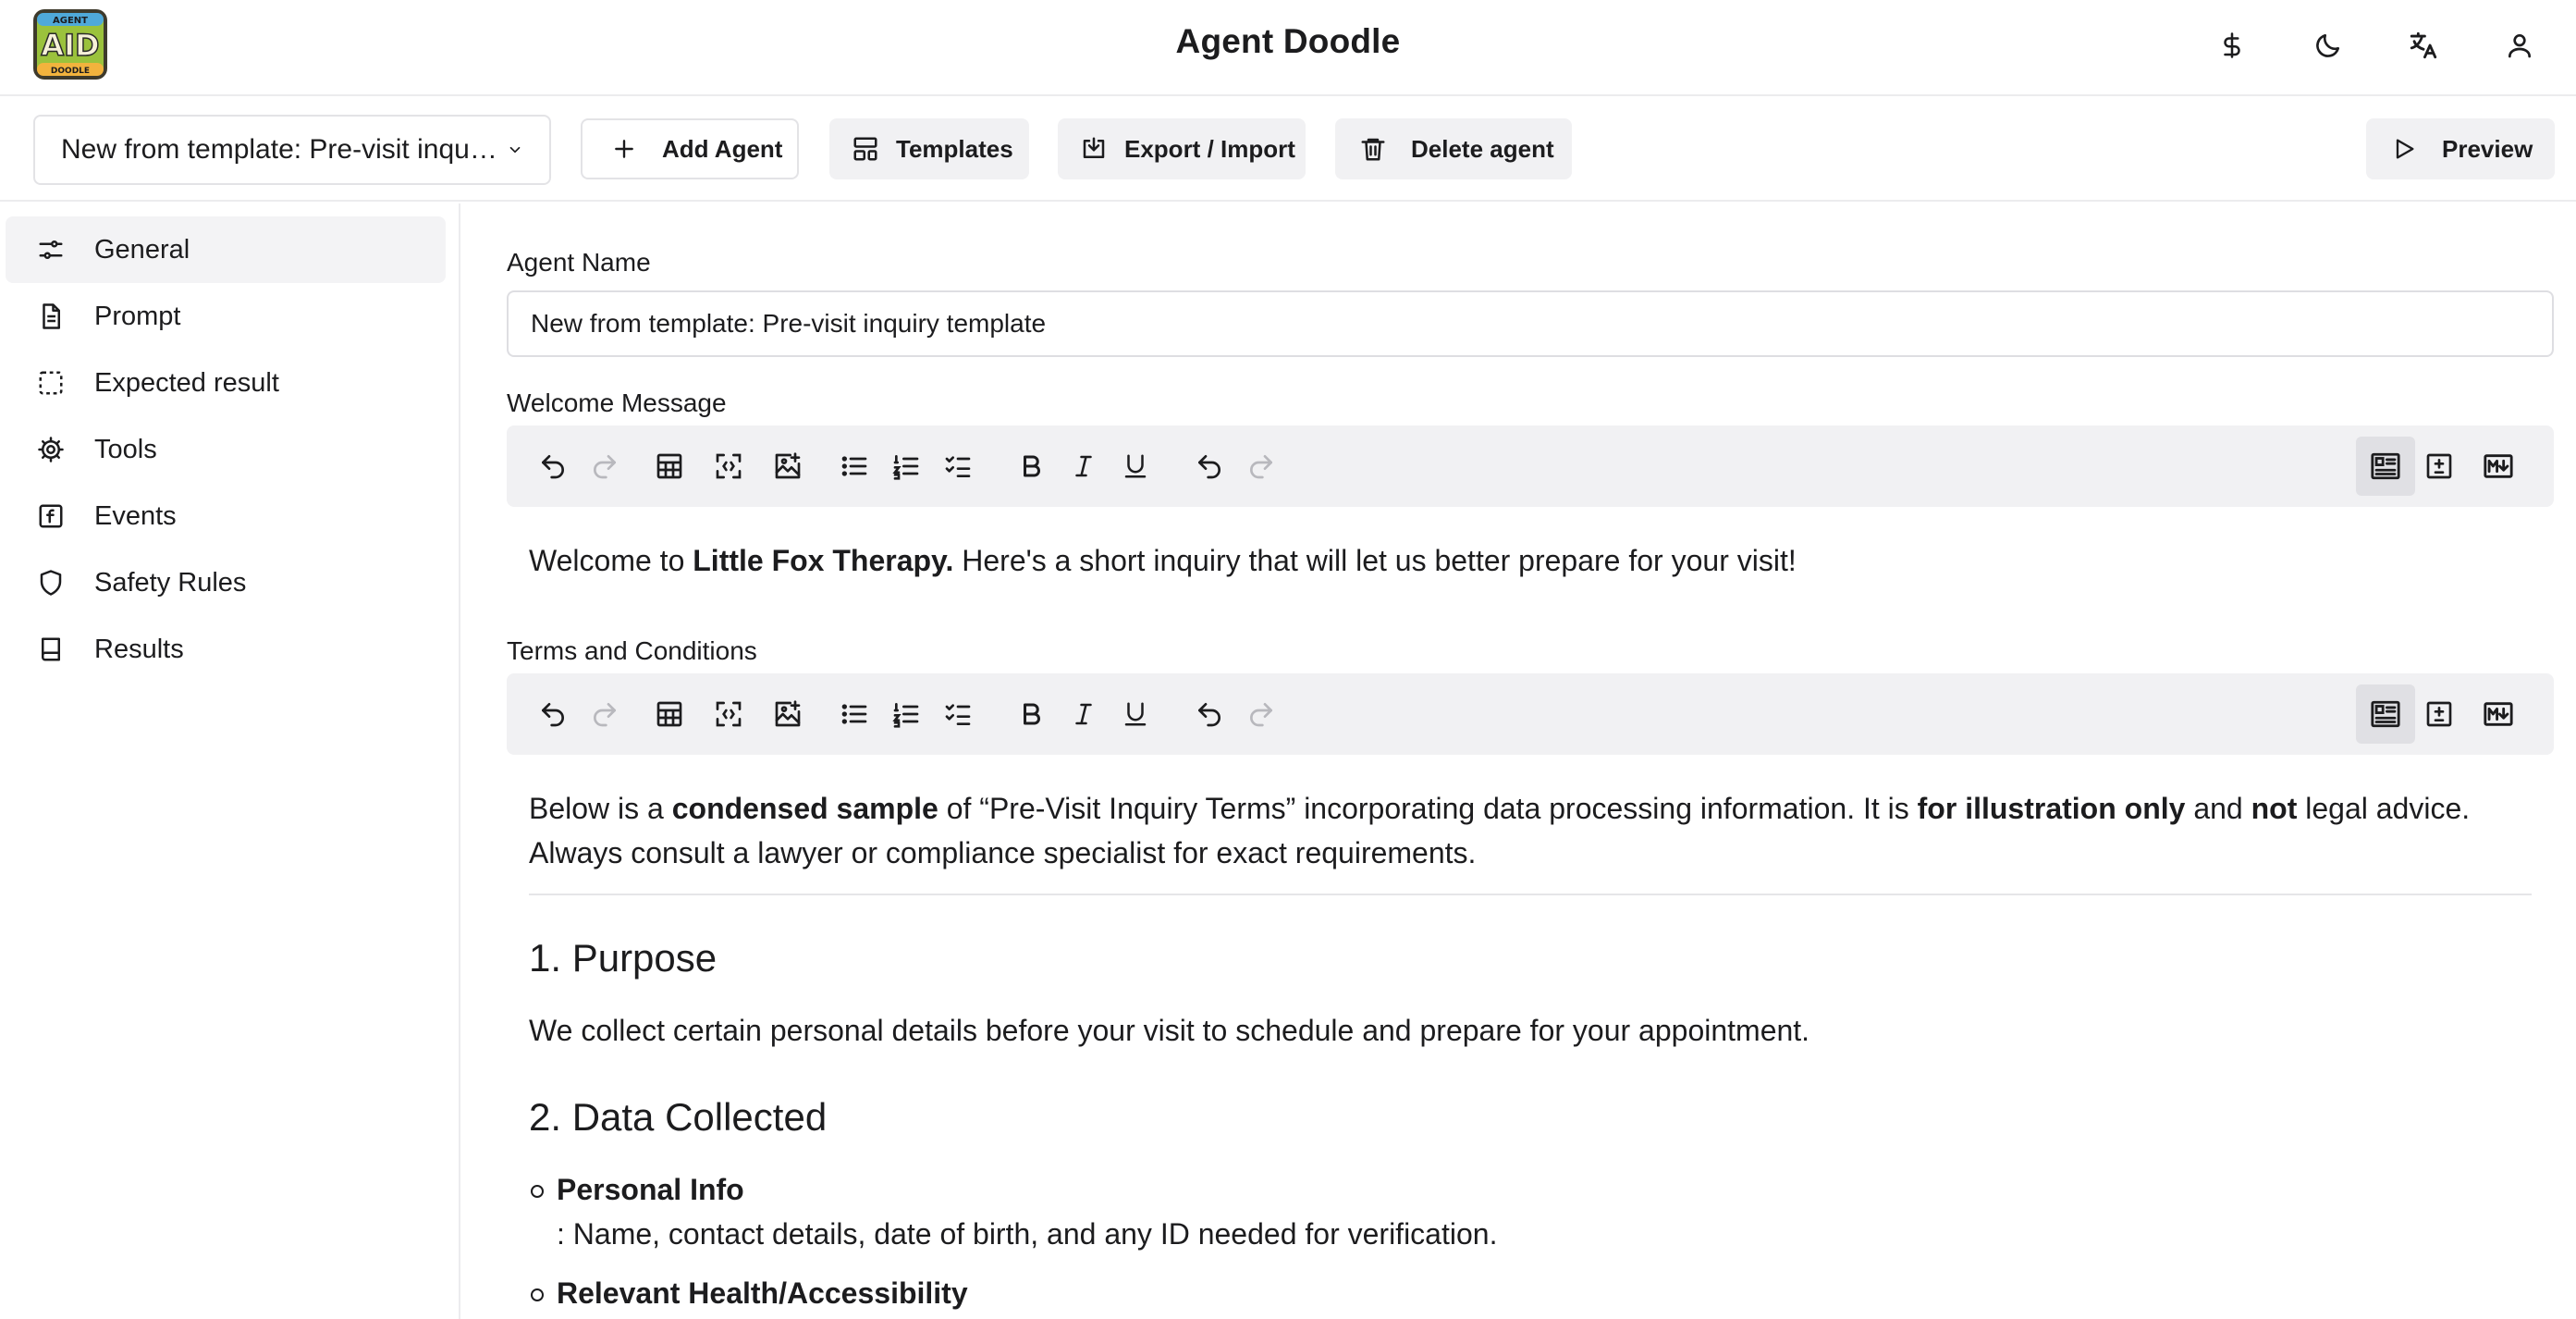  I want to click on export-import-label: Export / Import, so click(1210, 148).